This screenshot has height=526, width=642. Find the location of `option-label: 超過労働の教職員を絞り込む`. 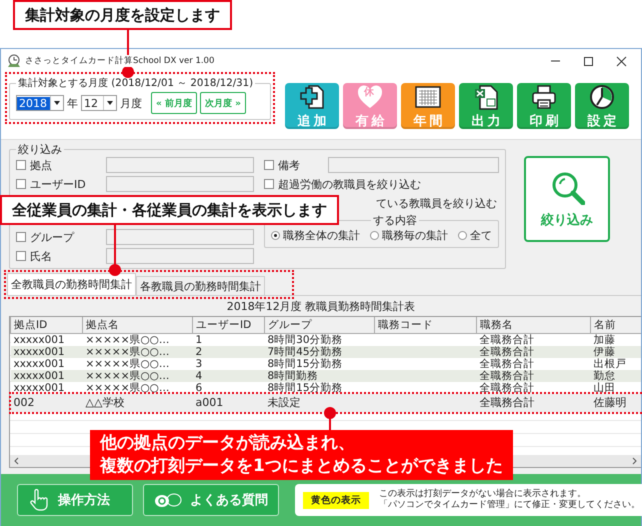

option-label: 超過労働の教職員を絞り込む is located at coordinates (349, 184).